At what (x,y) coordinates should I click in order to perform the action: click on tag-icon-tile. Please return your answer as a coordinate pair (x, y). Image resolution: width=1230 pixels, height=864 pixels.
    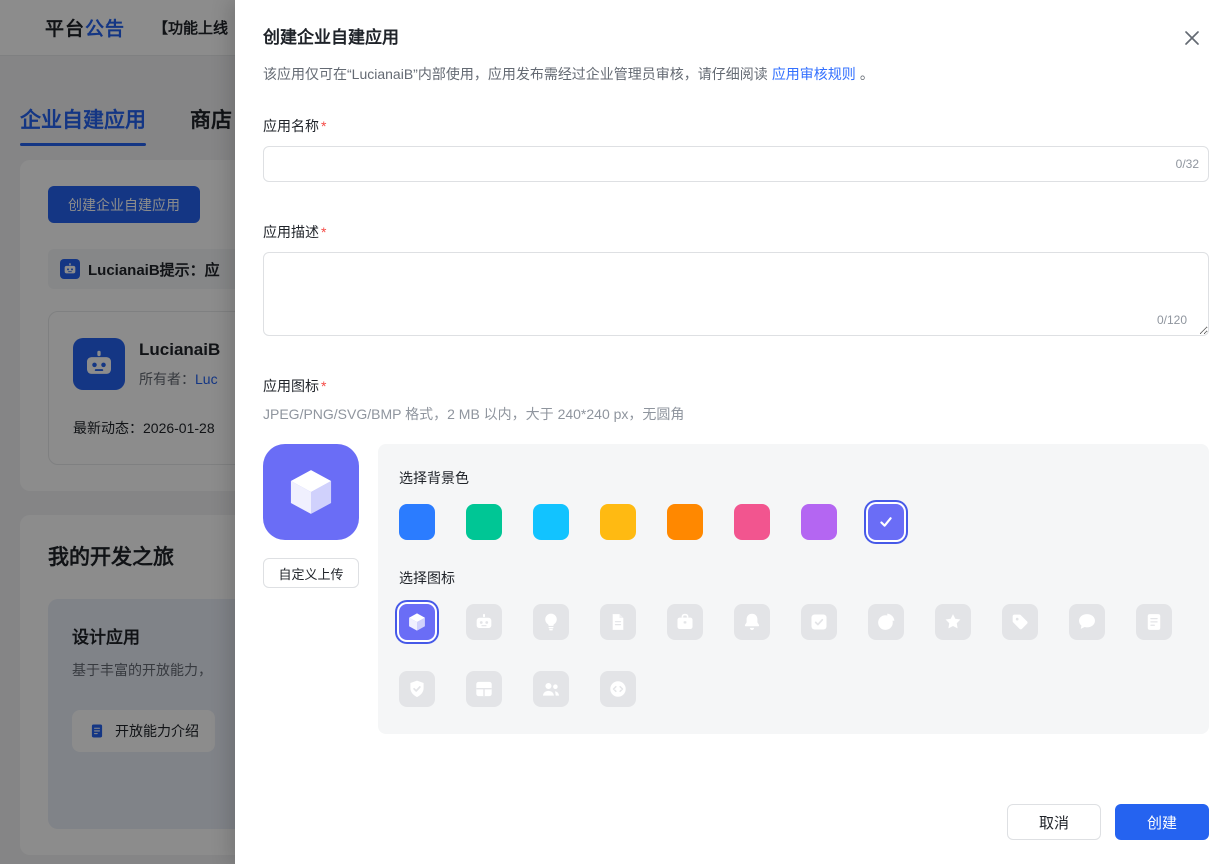
    Looking at the image, I should click on (1020, 622).